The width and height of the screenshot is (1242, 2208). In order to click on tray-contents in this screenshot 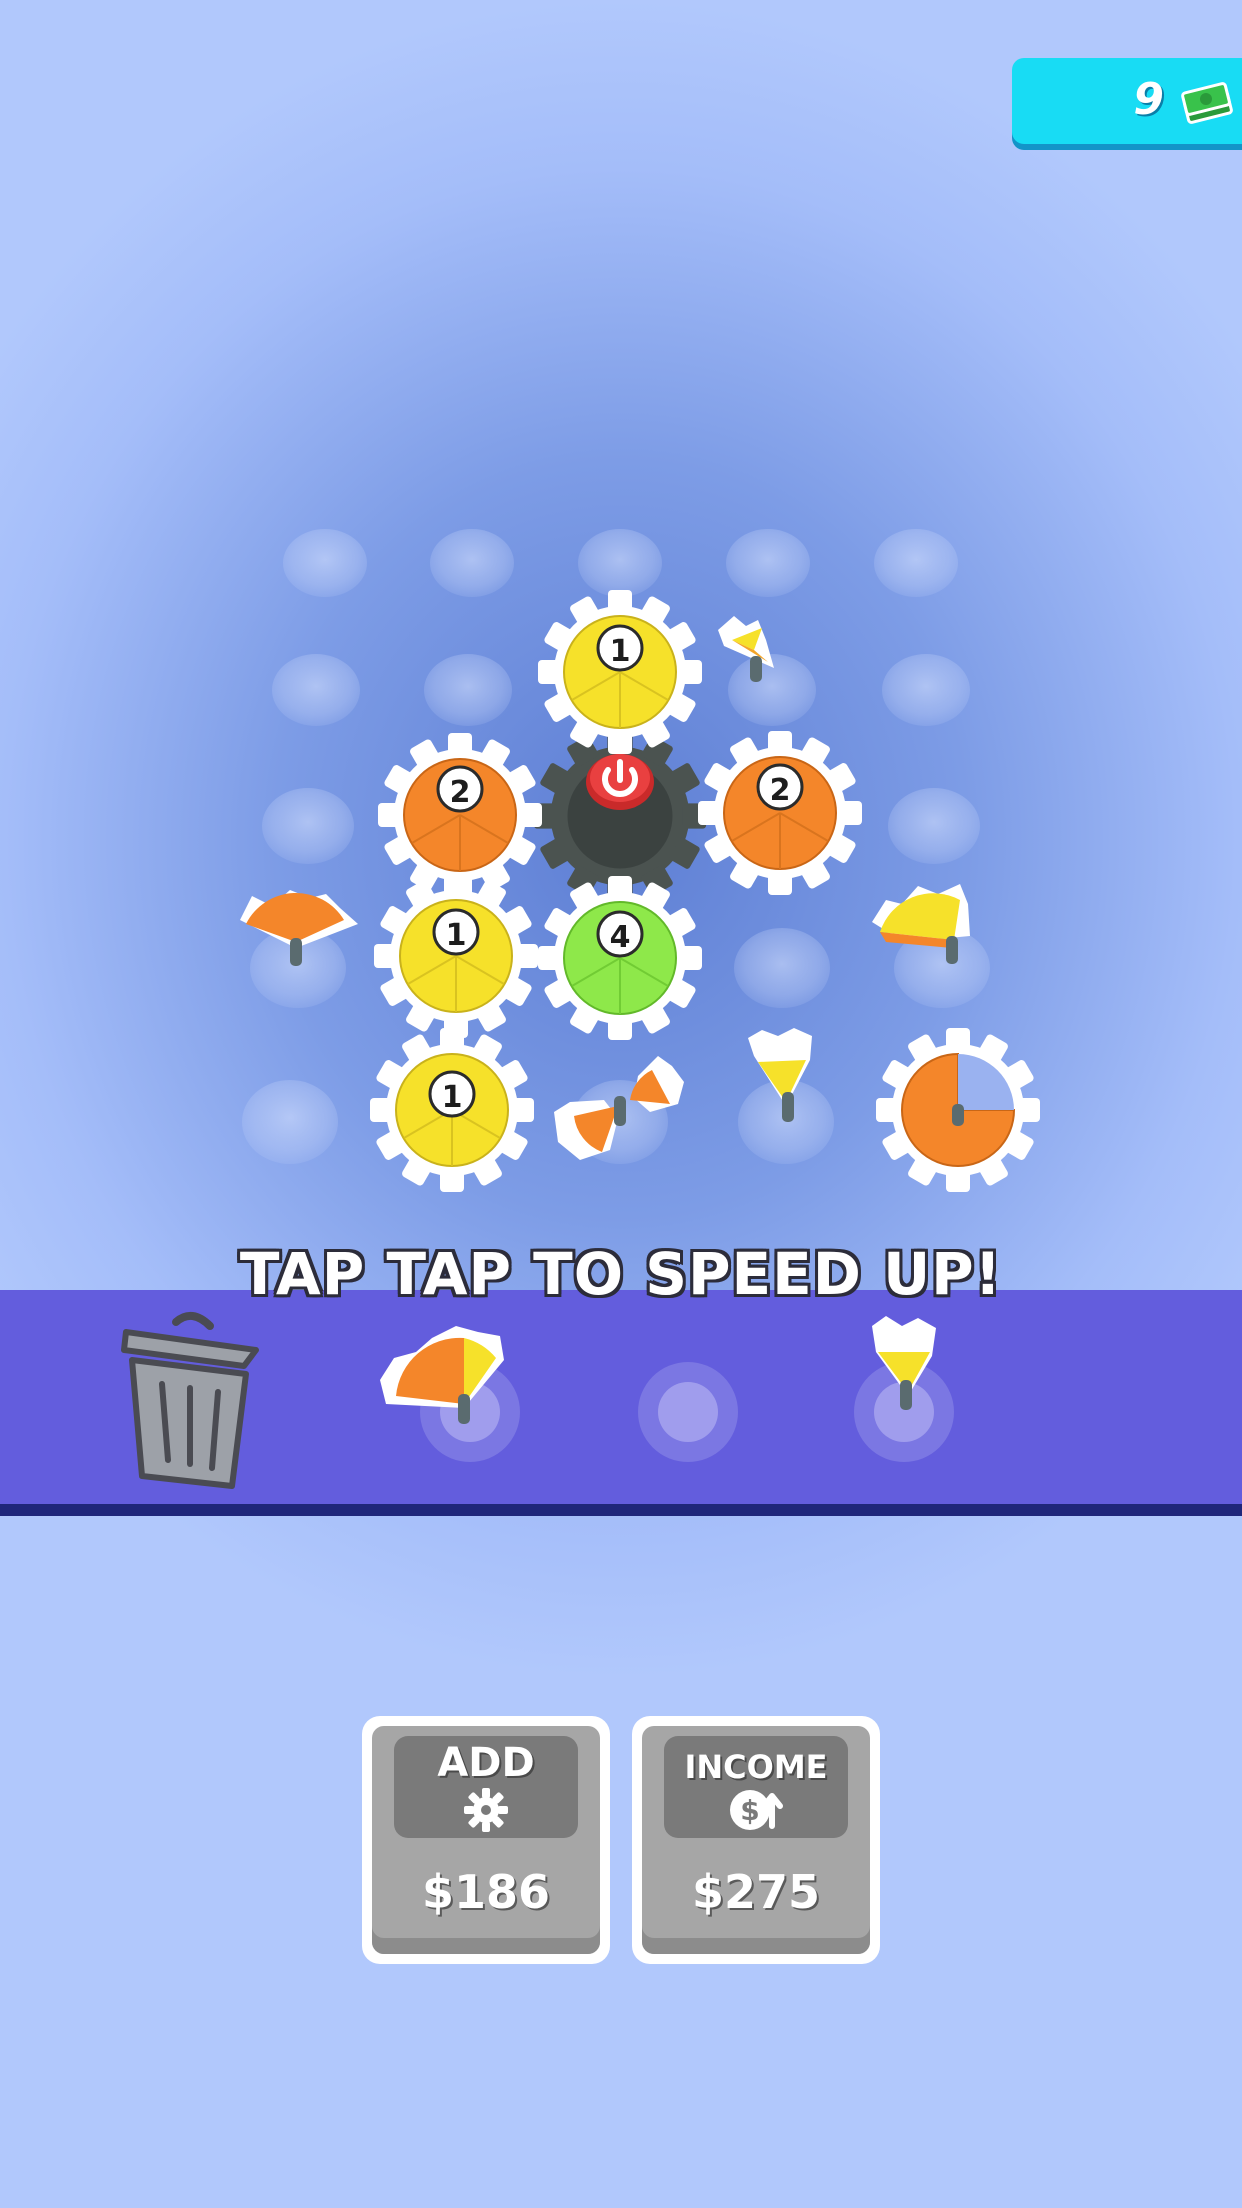, I will do `click(537, 1400)`.